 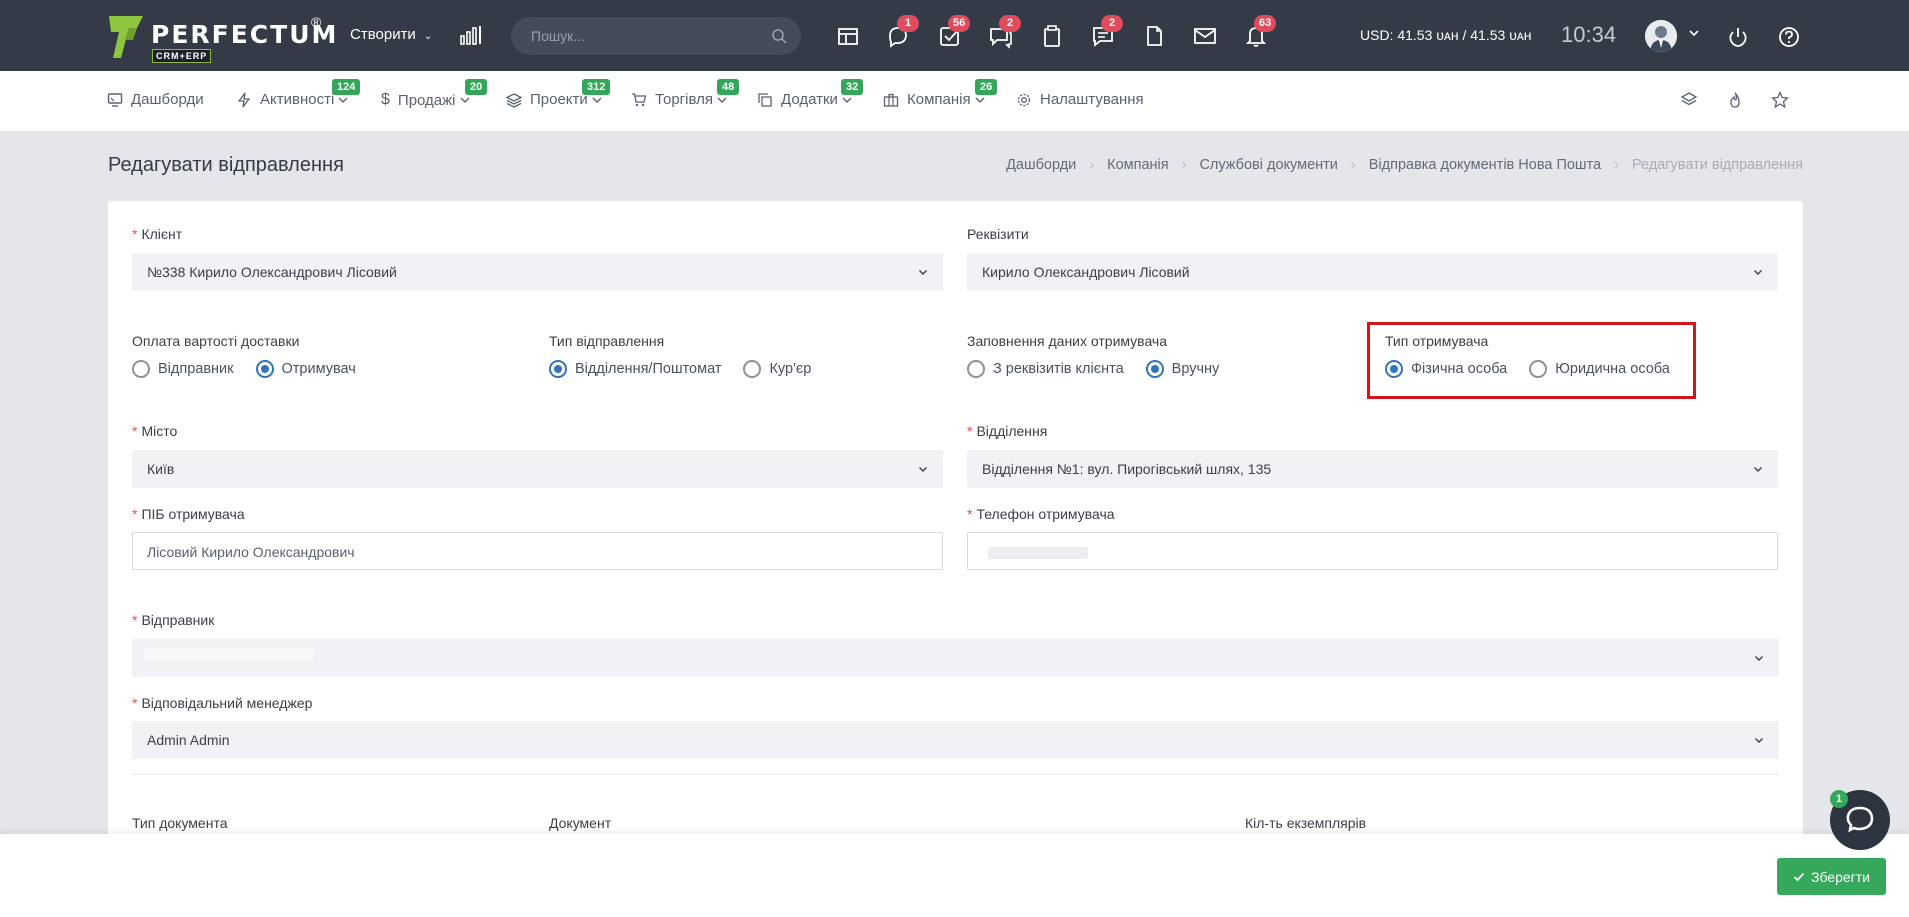 I want to click on requisites-select: Кирило Олександрович Лісовий, so click(x=1372, y=272).